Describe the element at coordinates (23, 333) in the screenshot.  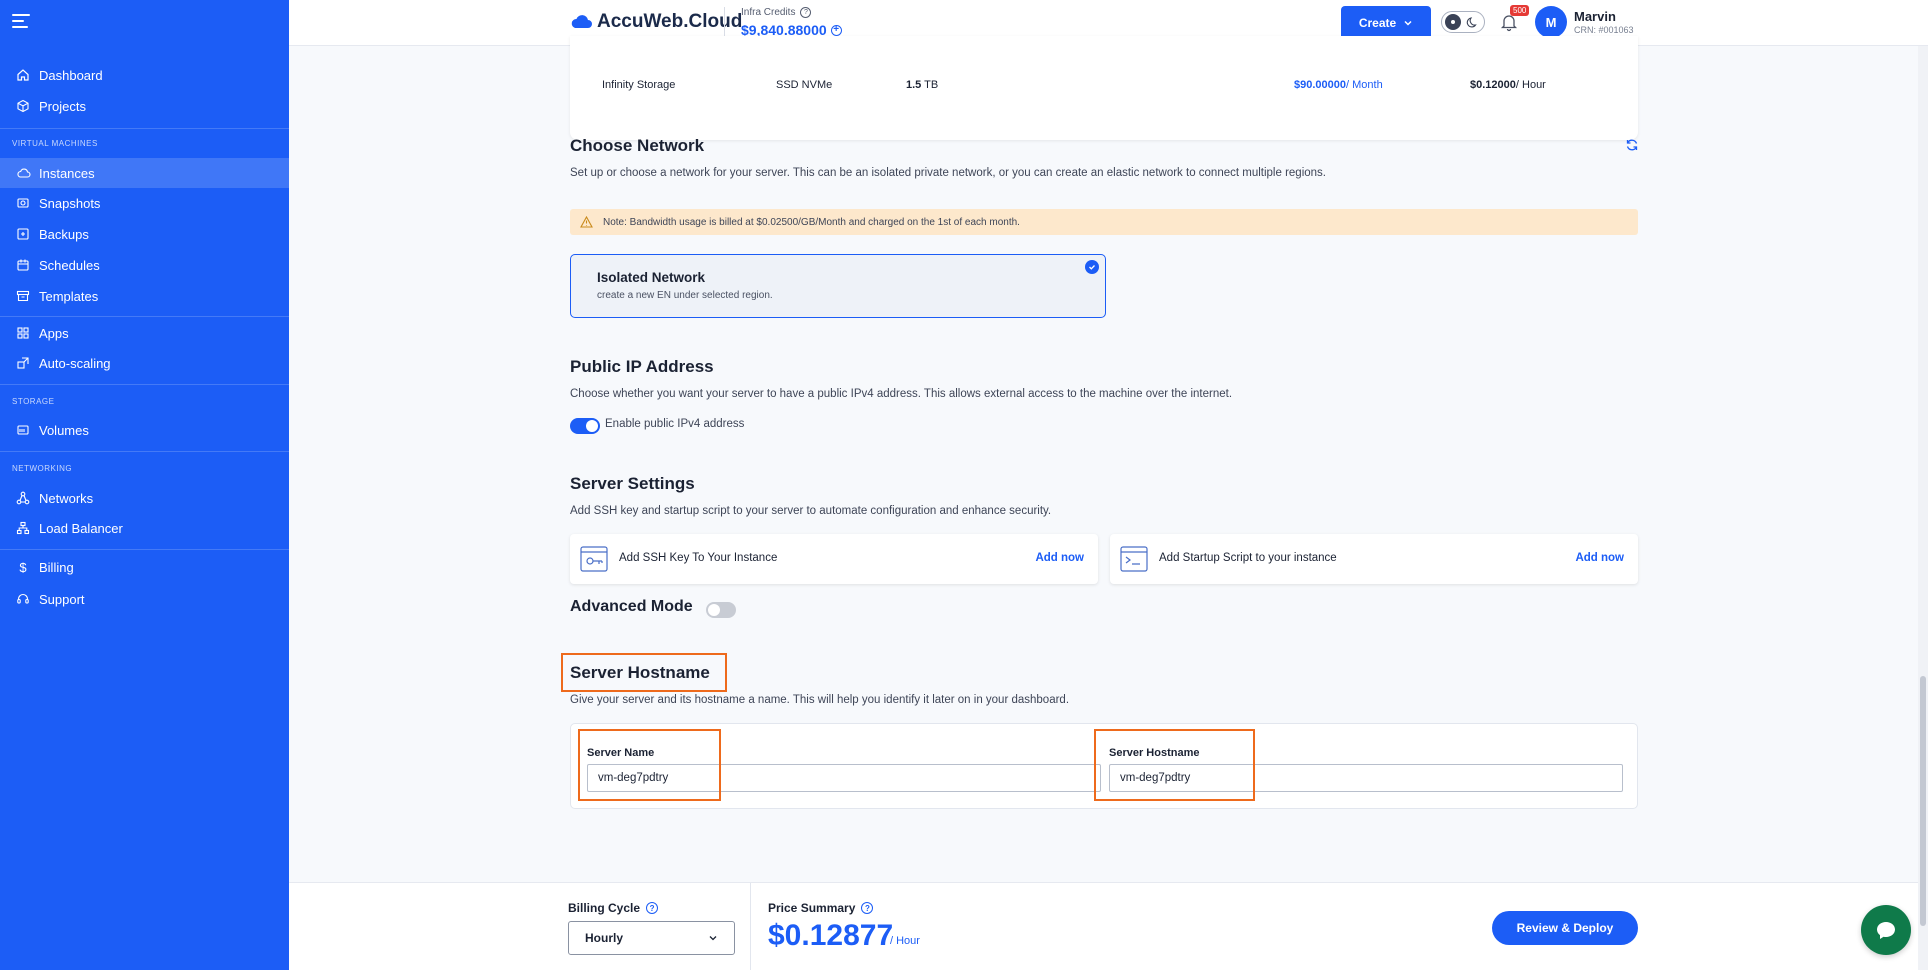
I see `grid-icon` at that location.